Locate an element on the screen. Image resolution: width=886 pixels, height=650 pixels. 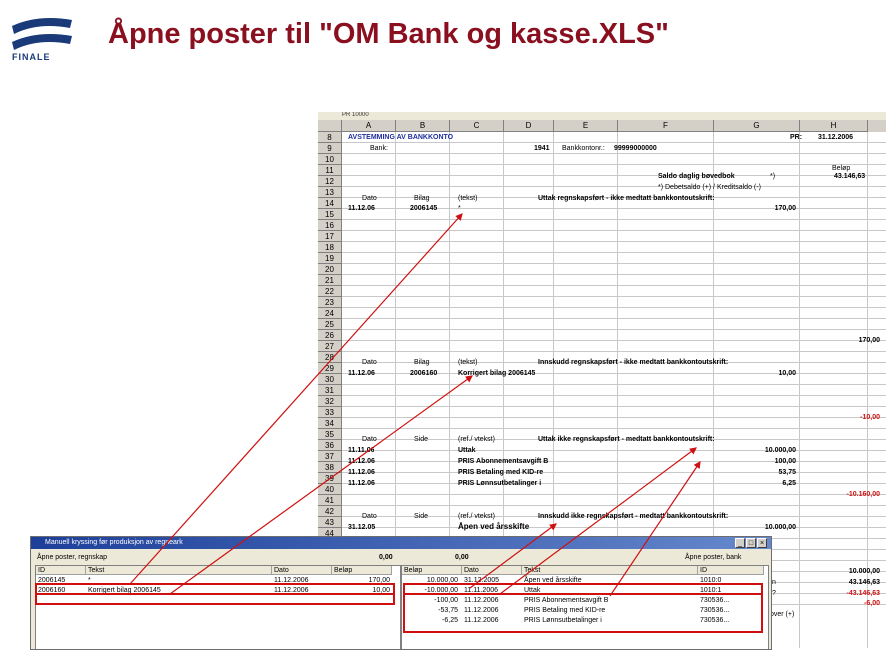
row-header-26: 26 is located at coordinates (330, 335).